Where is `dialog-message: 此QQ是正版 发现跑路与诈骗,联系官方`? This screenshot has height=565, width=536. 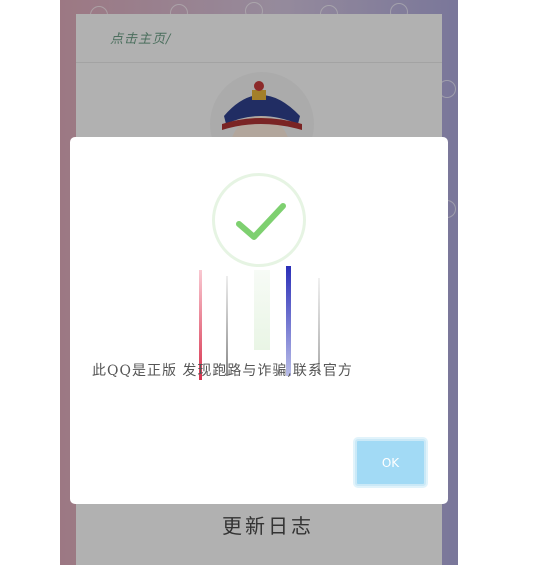
dialog-message: 此QQ是正版 发现跑路与诈骗,联系官方 is located at coordinates (222, 371).